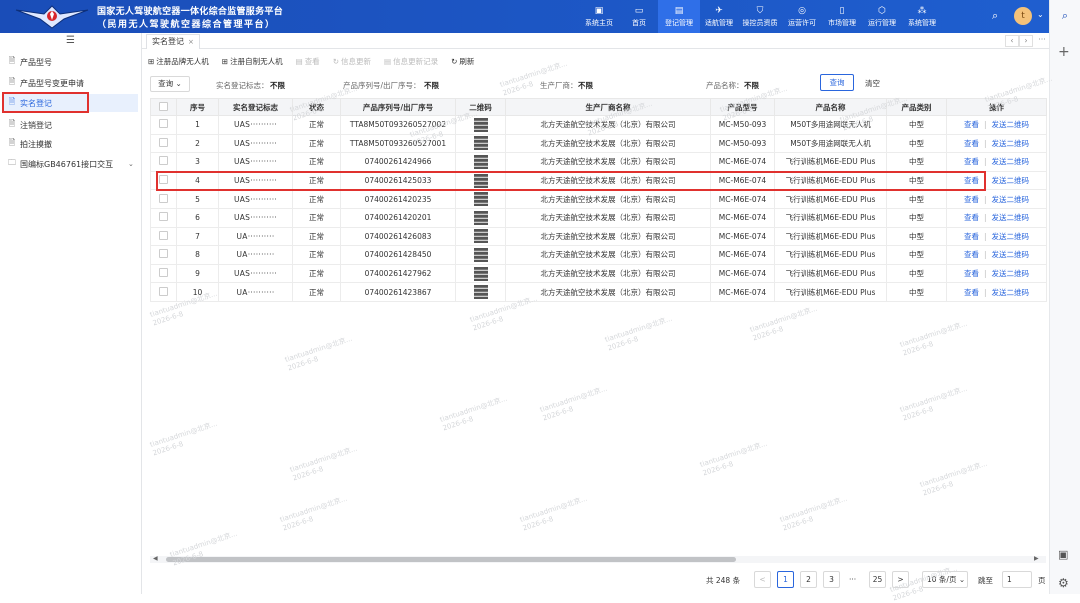 Image resolution: width=1080 pixels, height=603 pixels. Describe the element at coordinates (762, 579) in the screenshot. I see `prev-page-button: <` at that location.